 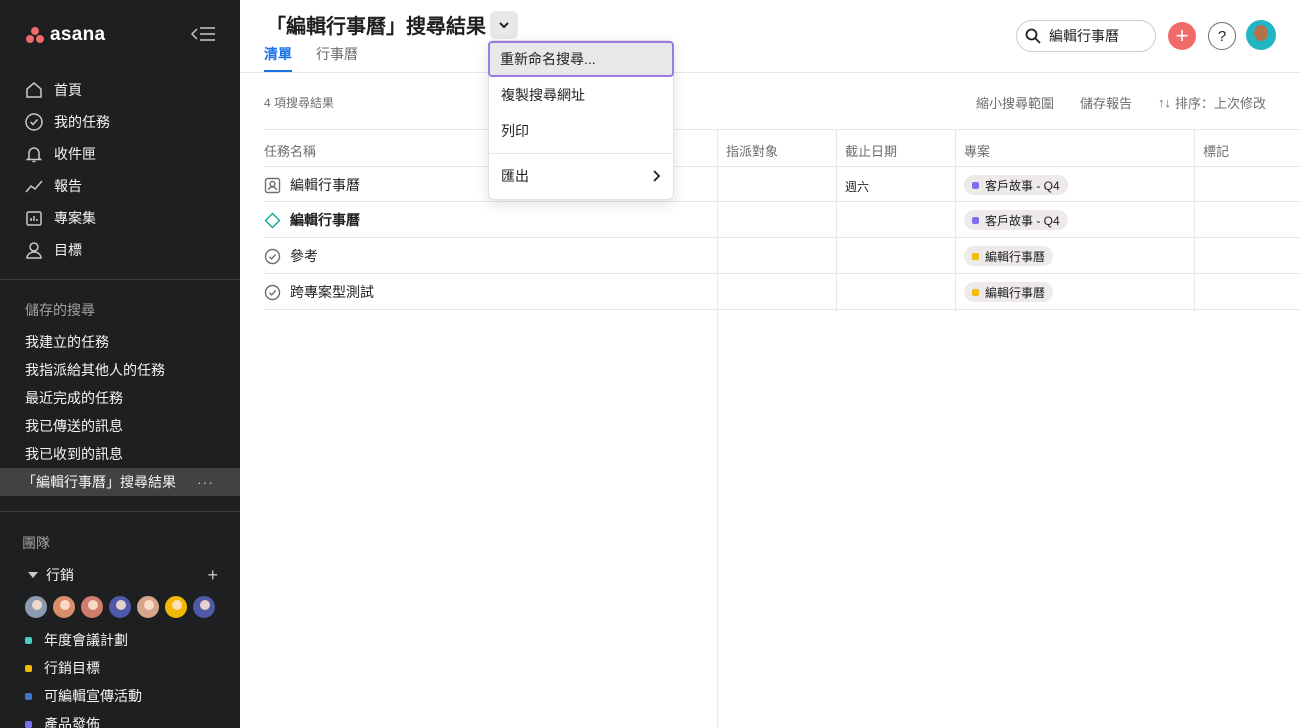 I want to click on search-input-value: 編輯行事曆, so click(x=1084, y=36).